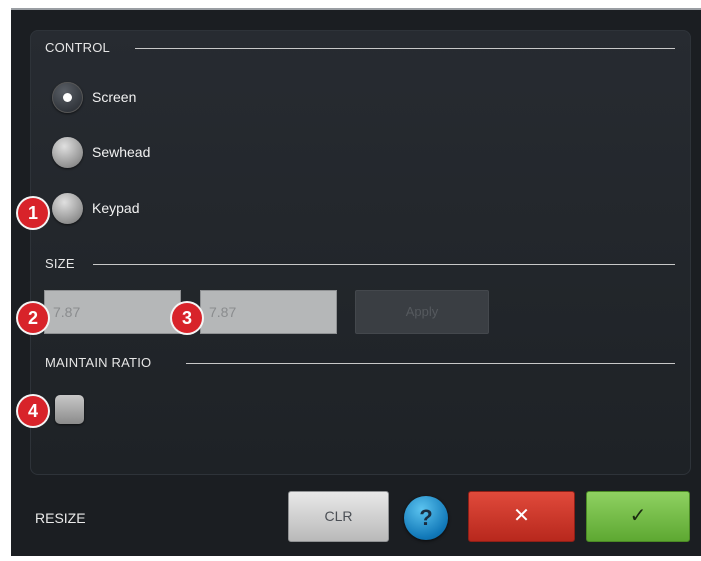  Describe the element at coordinates (67, 152) in the screenshot. I see `radio-sewhead` at that location.